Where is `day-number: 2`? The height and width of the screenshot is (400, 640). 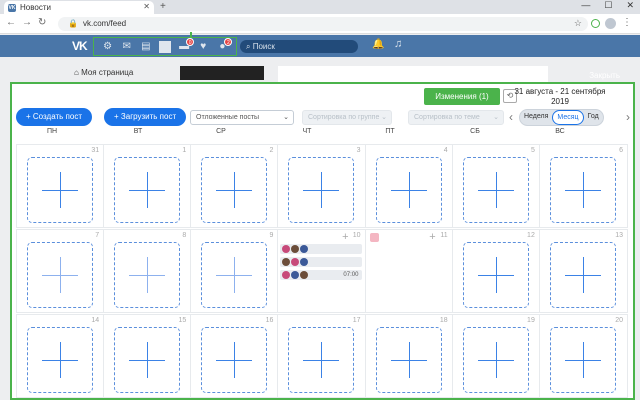
day-number: 2 is located at coordinates (271, 150).